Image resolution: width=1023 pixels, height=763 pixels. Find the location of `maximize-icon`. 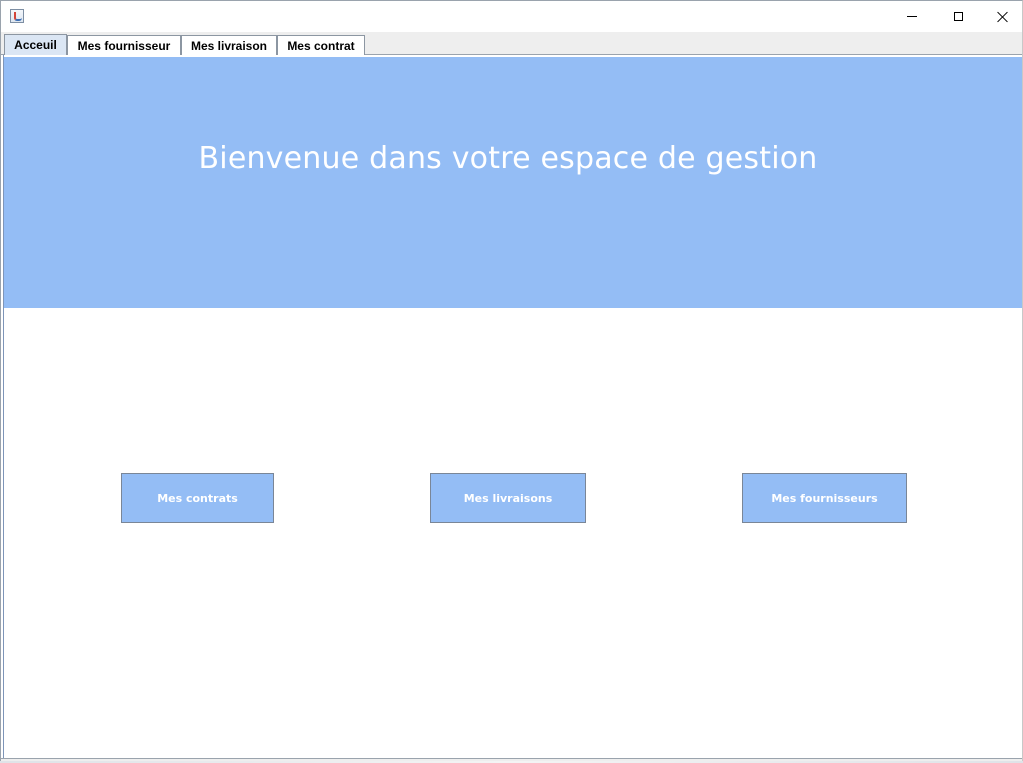

maximize-icon is located at coordinates (958, 16).